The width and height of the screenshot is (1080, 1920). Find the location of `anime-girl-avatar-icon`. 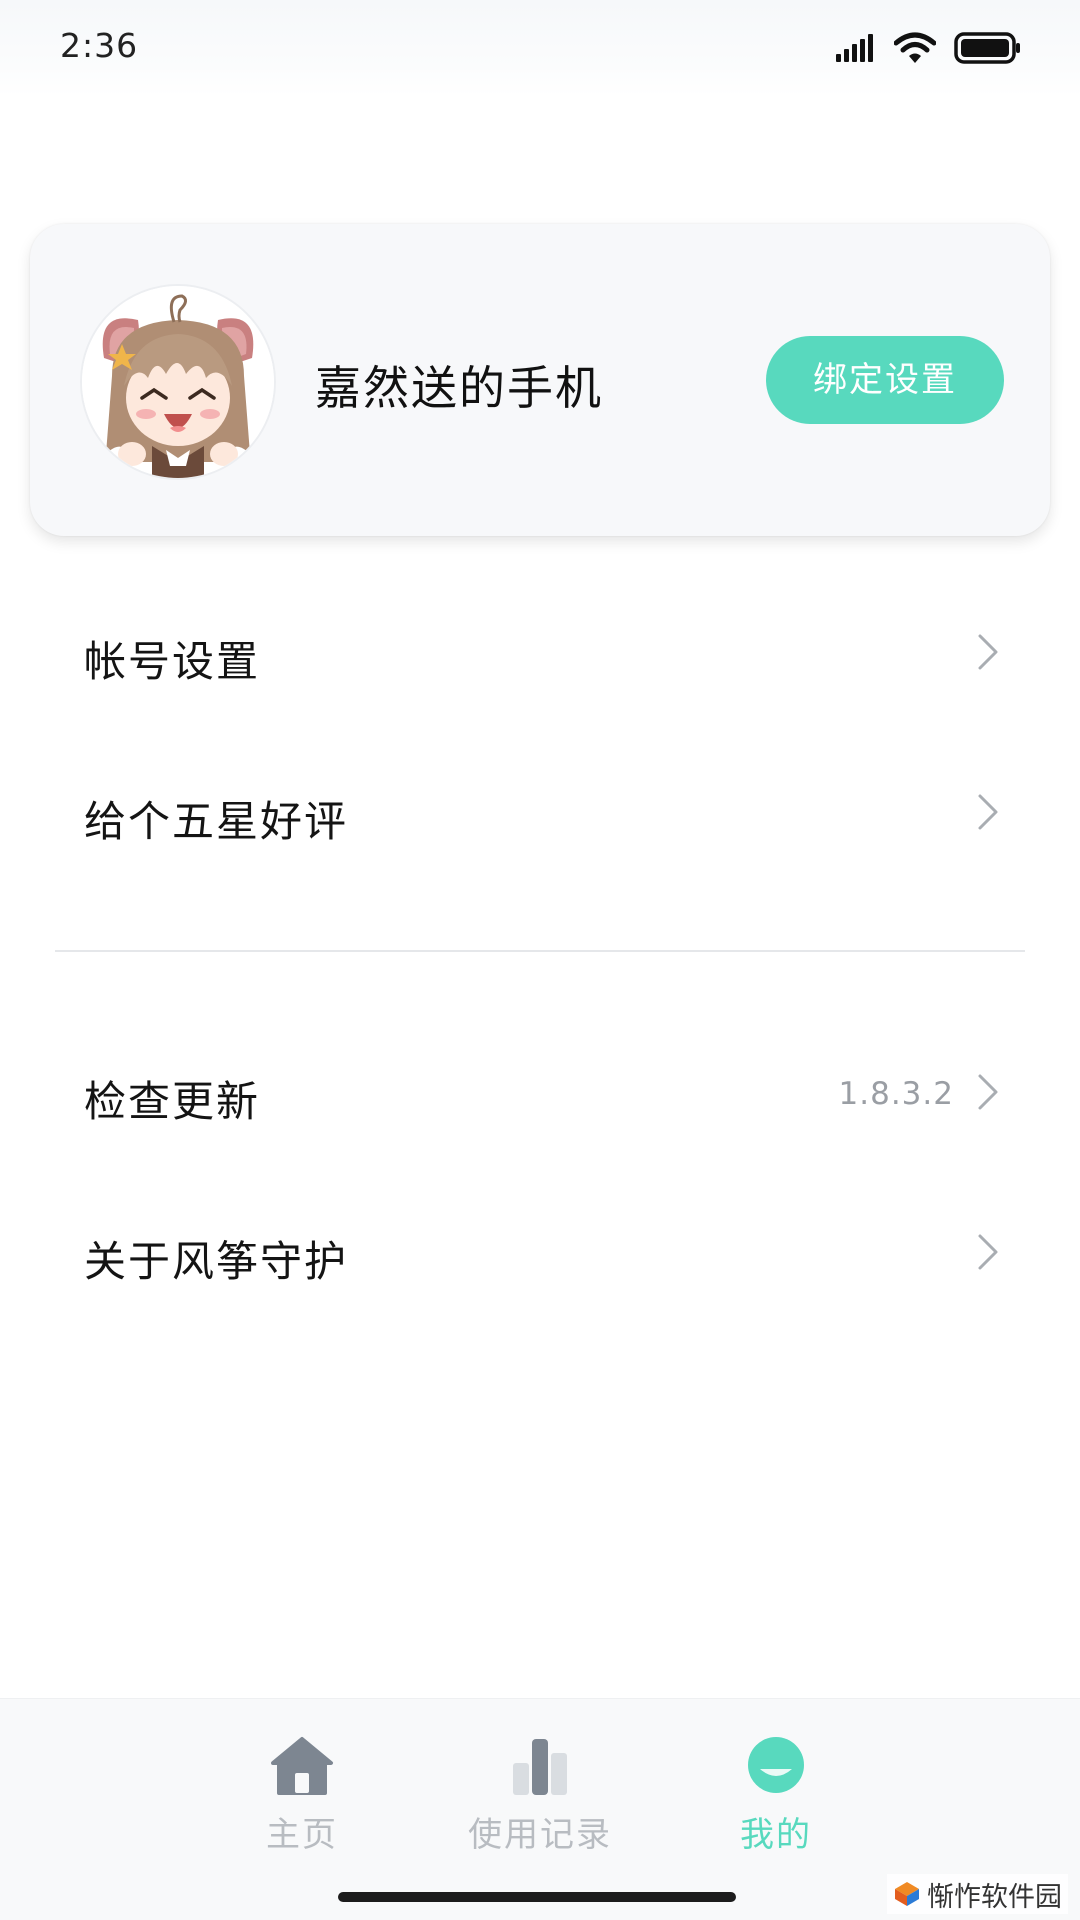

anime-girl-avatar-icon is located at coordinates (178, 382).